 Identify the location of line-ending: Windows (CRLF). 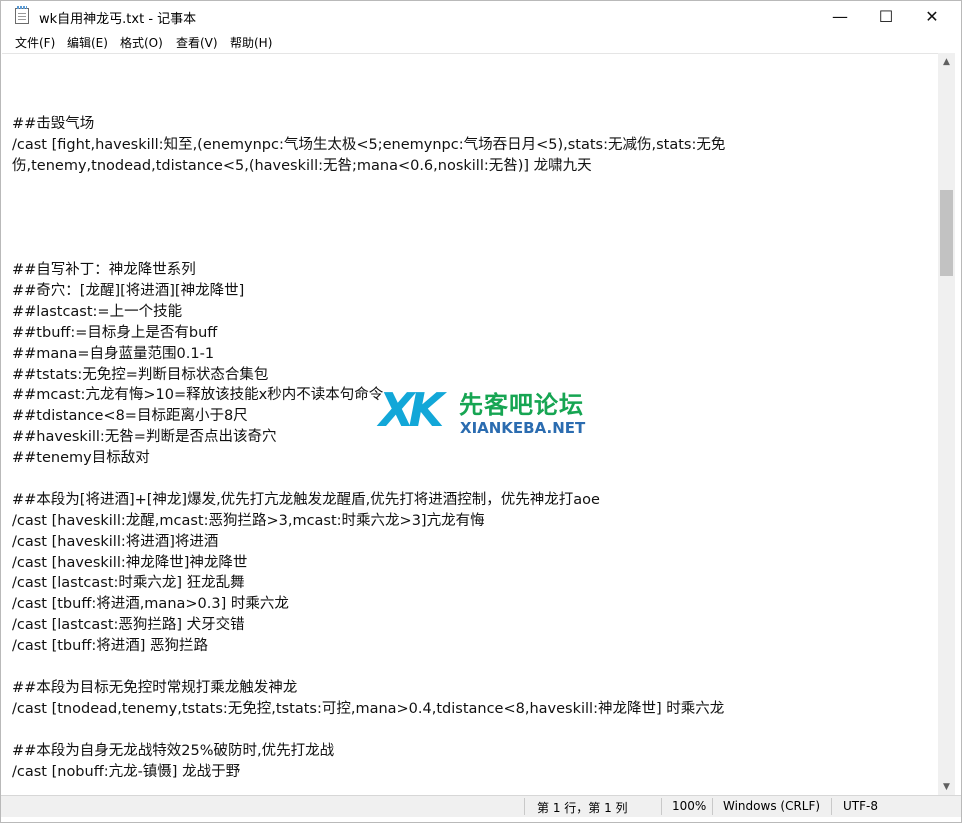
(772, 806).